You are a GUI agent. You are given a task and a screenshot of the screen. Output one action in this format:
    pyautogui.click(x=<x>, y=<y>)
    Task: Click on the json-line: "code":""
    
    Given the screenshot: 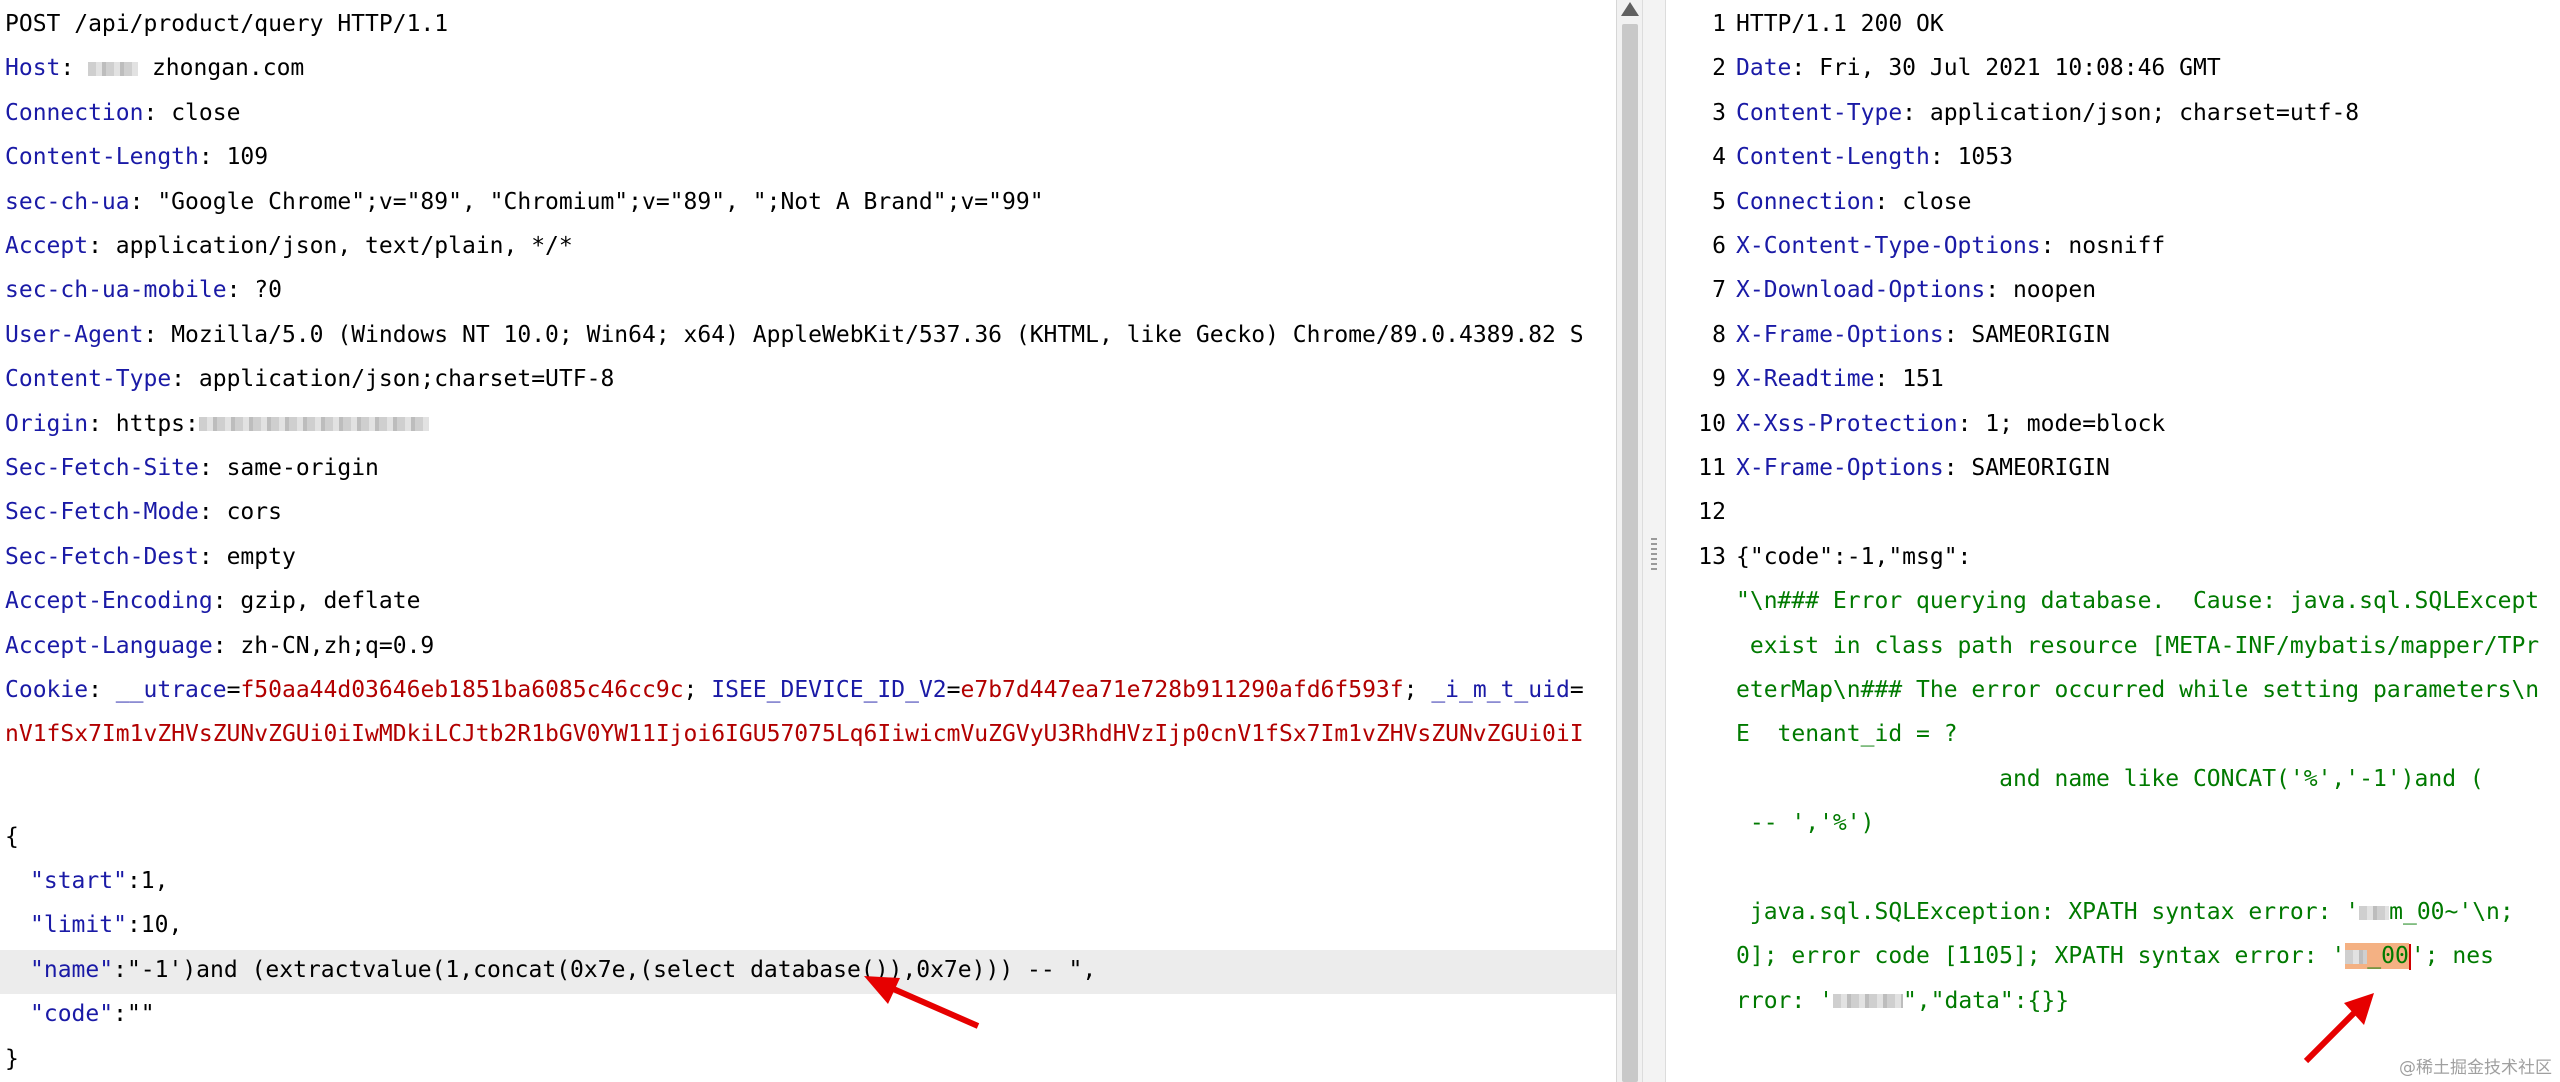 What is the action you would take?
    pyautogui.click(x=92, y=1016)
    